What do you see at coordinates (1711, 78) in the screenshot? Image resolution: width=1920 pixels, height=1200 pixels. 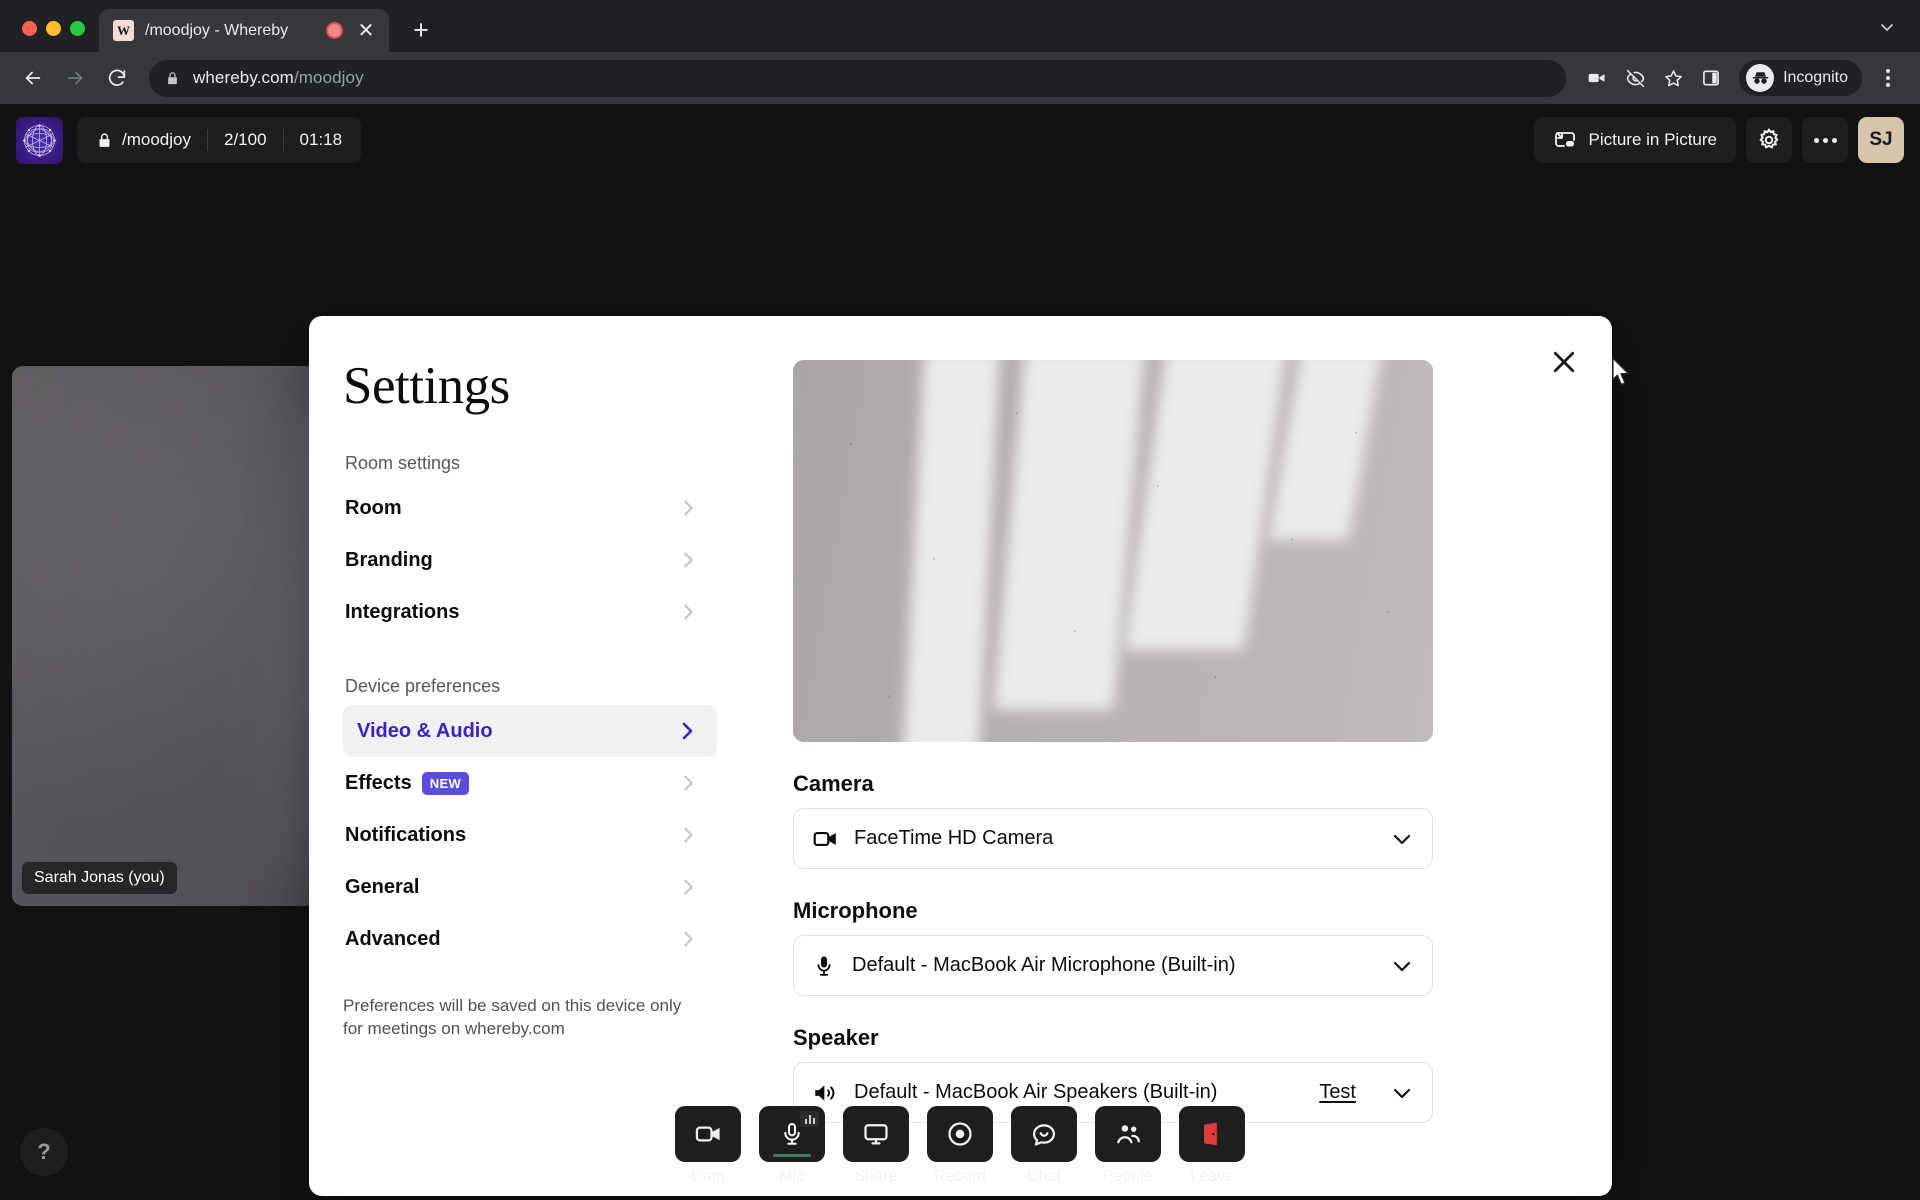 I see `side-panel-icon` at bounding box center [1711, 78].